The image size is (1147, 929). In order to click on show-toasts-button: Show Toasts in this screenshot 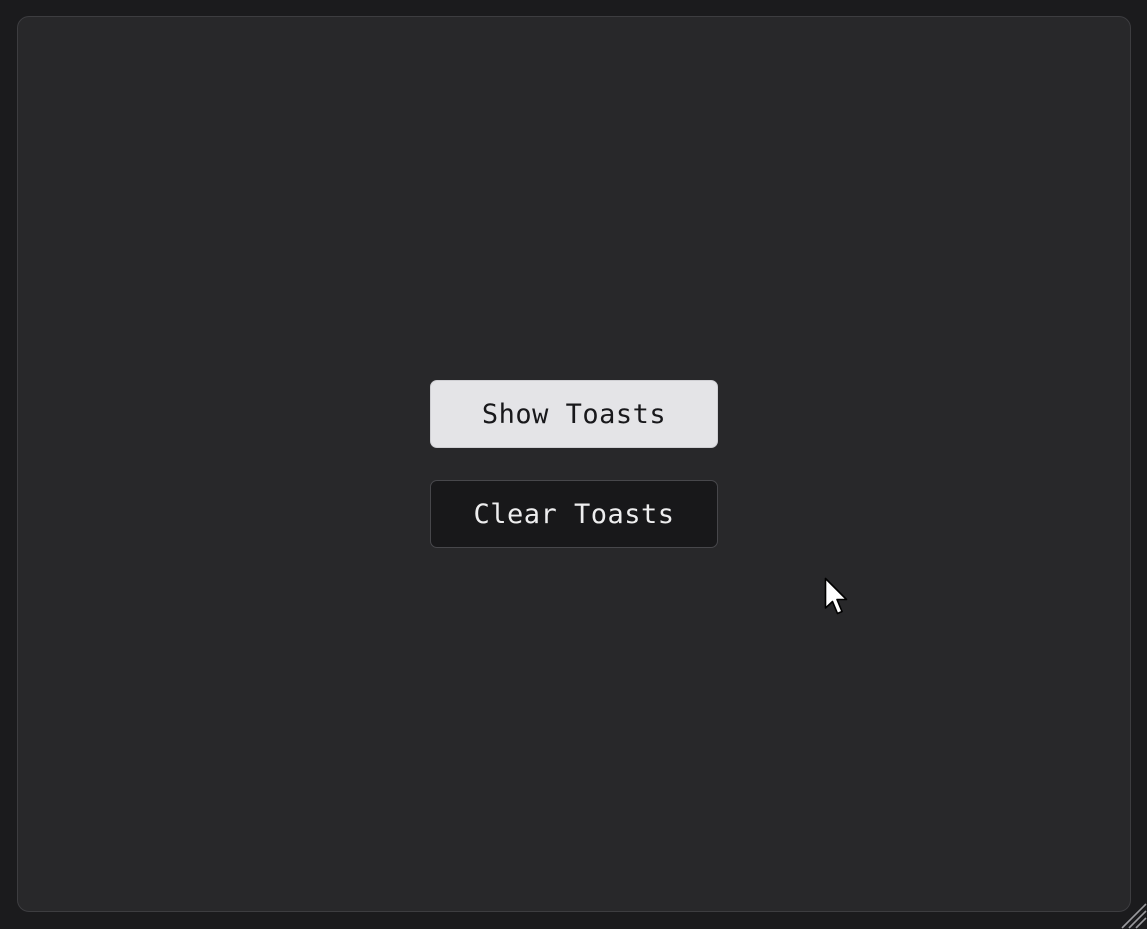, I will do `click(574, 414)`.